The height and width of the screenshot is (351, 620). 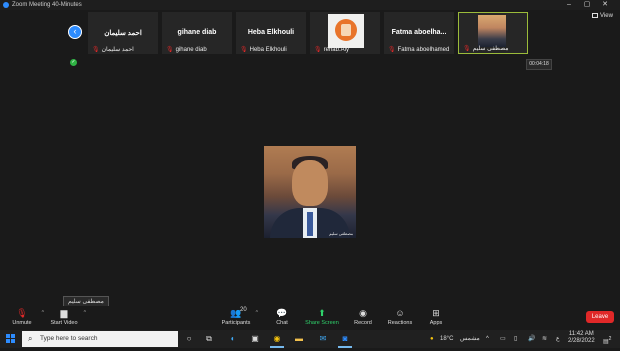 I want to click on participant-name: gihane diab, so click(x=191, y=50).